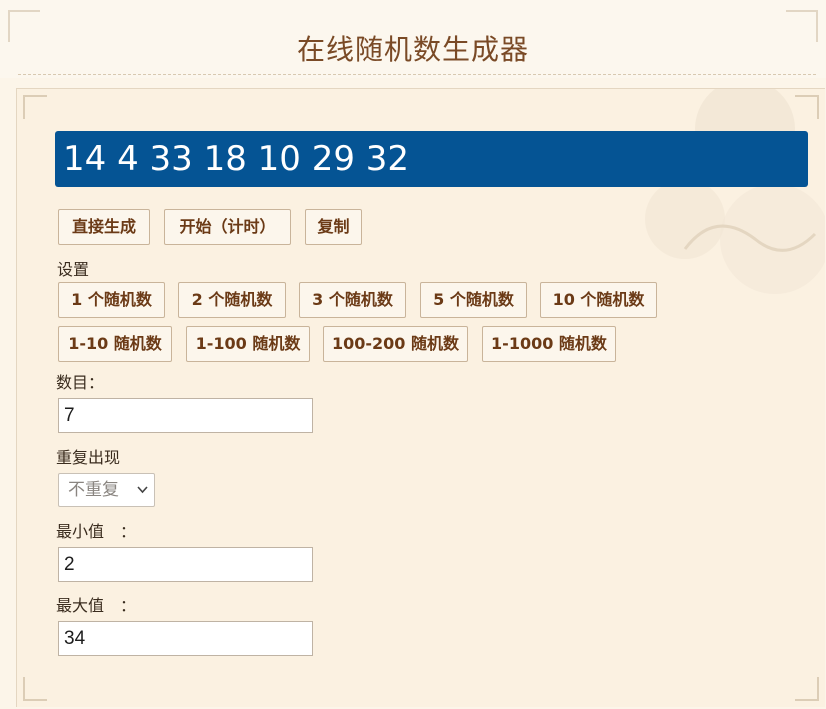  Describe the element at coordinates (88, 457) in the screenshot. I see `repeat-label: 重复出现` at that location.